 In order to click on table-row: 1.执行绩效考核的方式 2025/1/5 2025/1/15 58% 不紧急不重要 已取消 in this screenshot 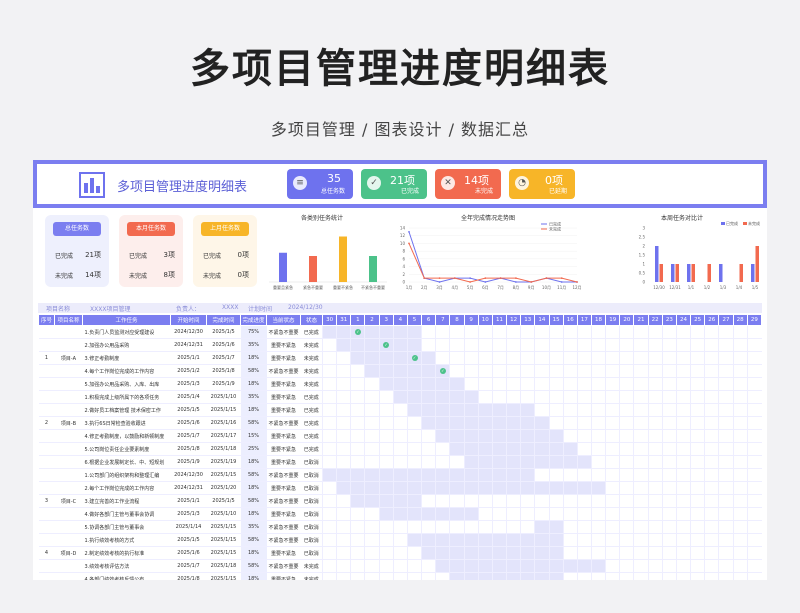, I will do `click(400, 540)`.